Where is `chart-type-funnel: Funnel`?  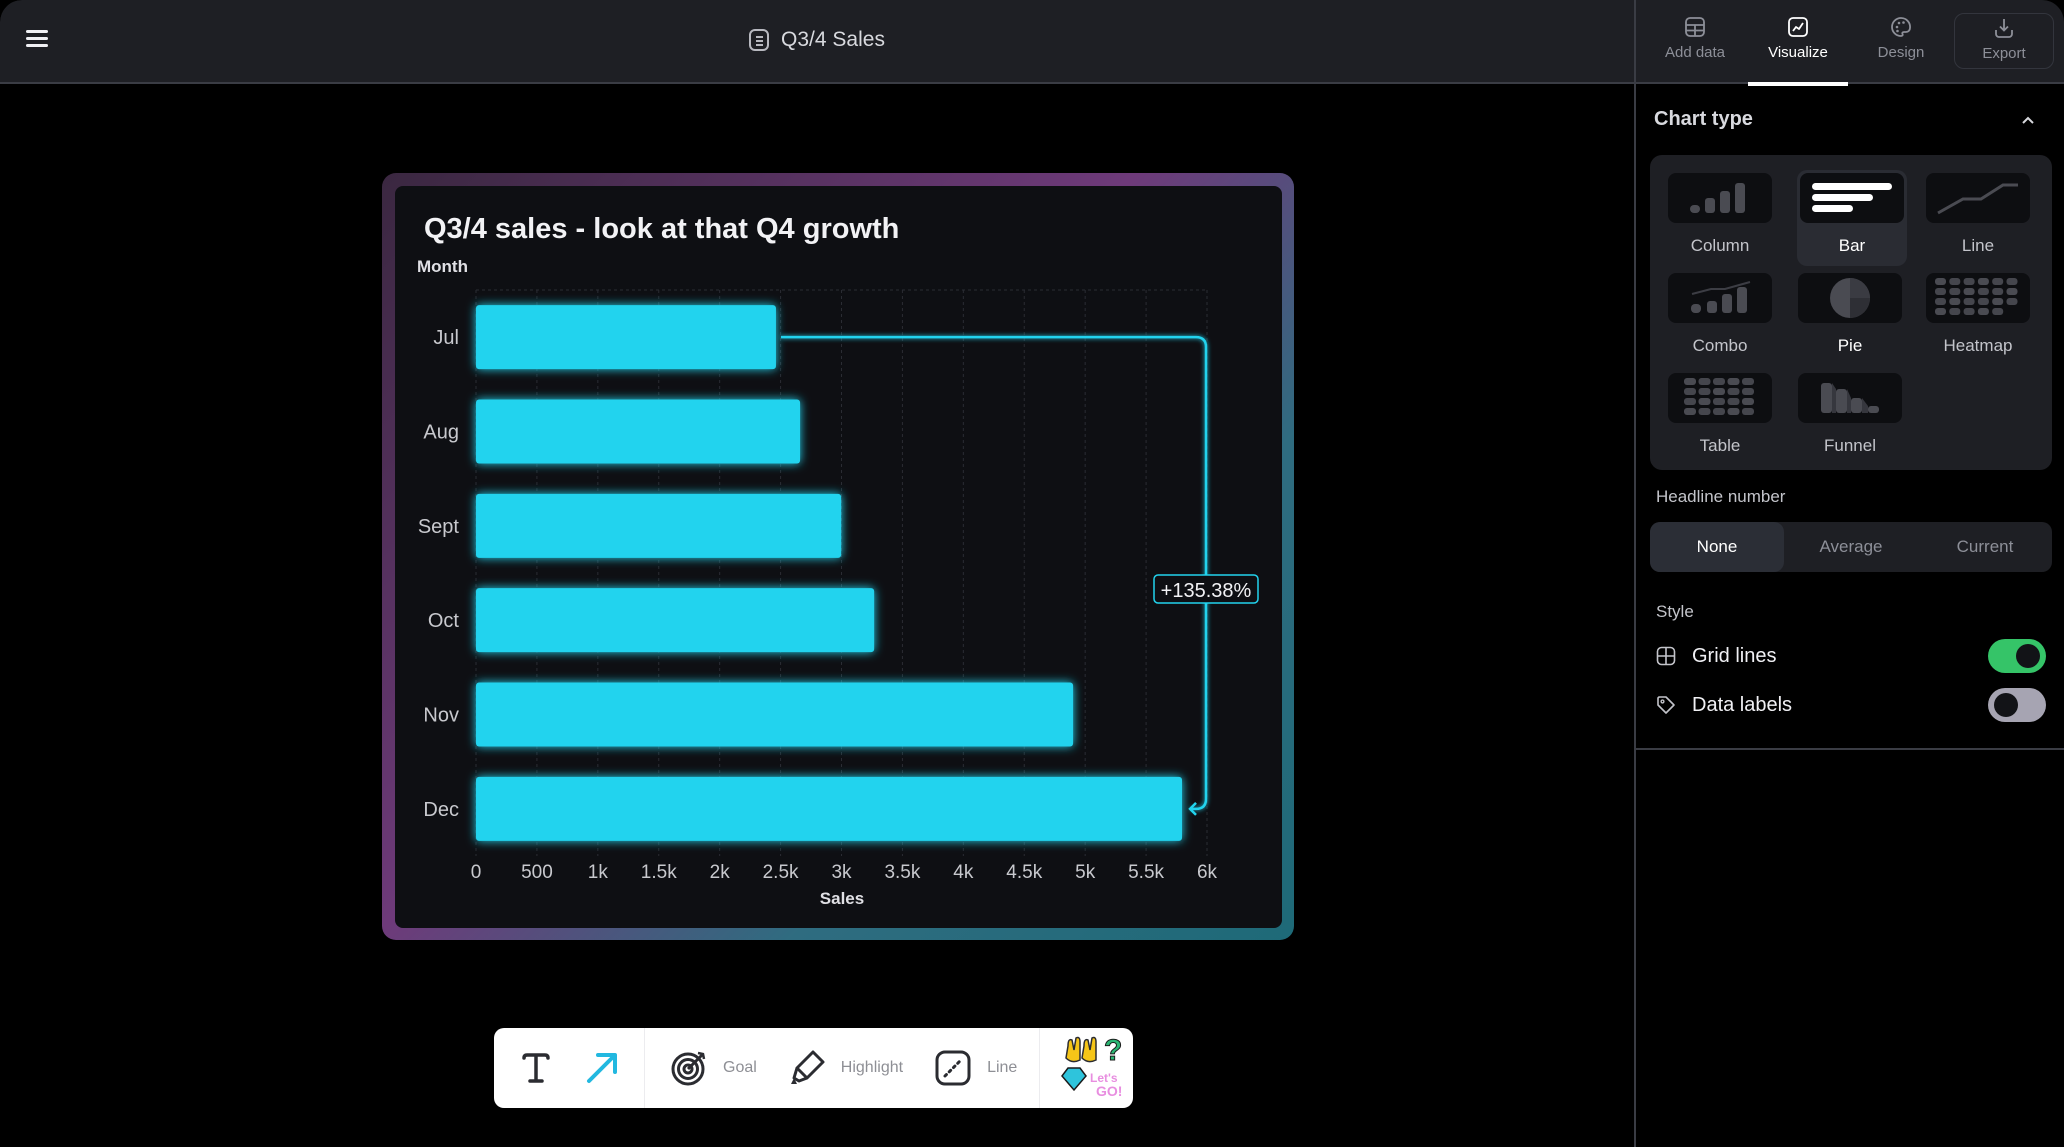 chart-type-funnel: Funnel is located at coordinates (1850, 418).